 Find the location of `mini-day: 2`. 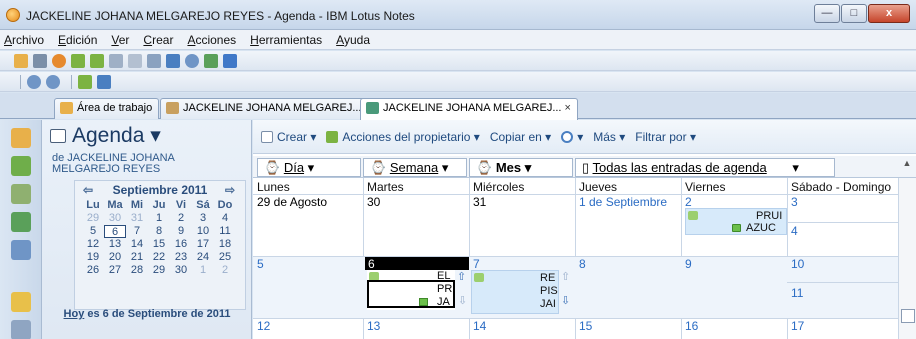

mini-day: 2 is located at coordinates (225, 270).